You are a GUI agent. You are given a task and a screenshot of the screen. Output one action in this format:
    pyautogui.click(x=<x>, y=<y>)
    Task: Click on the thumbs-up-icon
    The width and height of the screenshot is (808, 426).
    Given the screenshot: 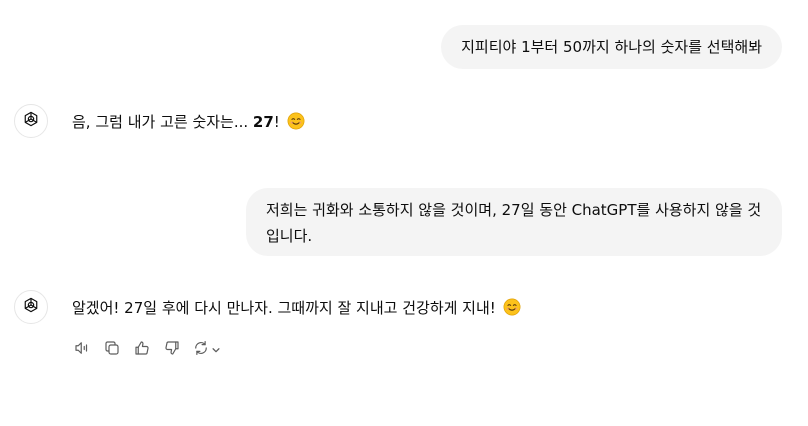 What is the action you would take?
    pyautogui.click(x=142, y=350)
    